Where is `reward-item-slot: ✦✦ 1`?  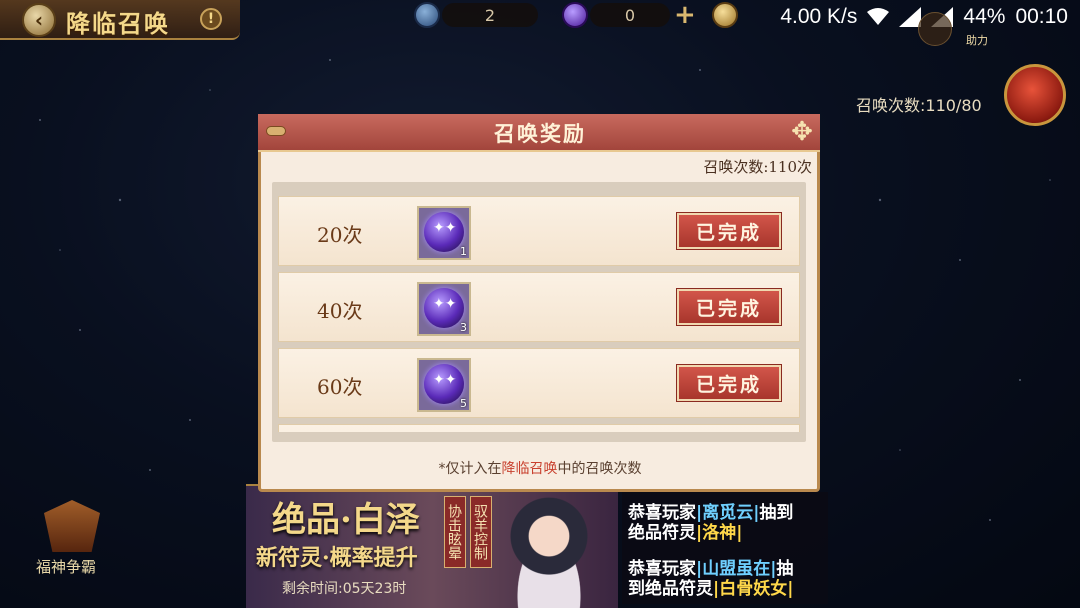
reward-item-slot: ✦✦ 1 is located at coordinates (444, 233).